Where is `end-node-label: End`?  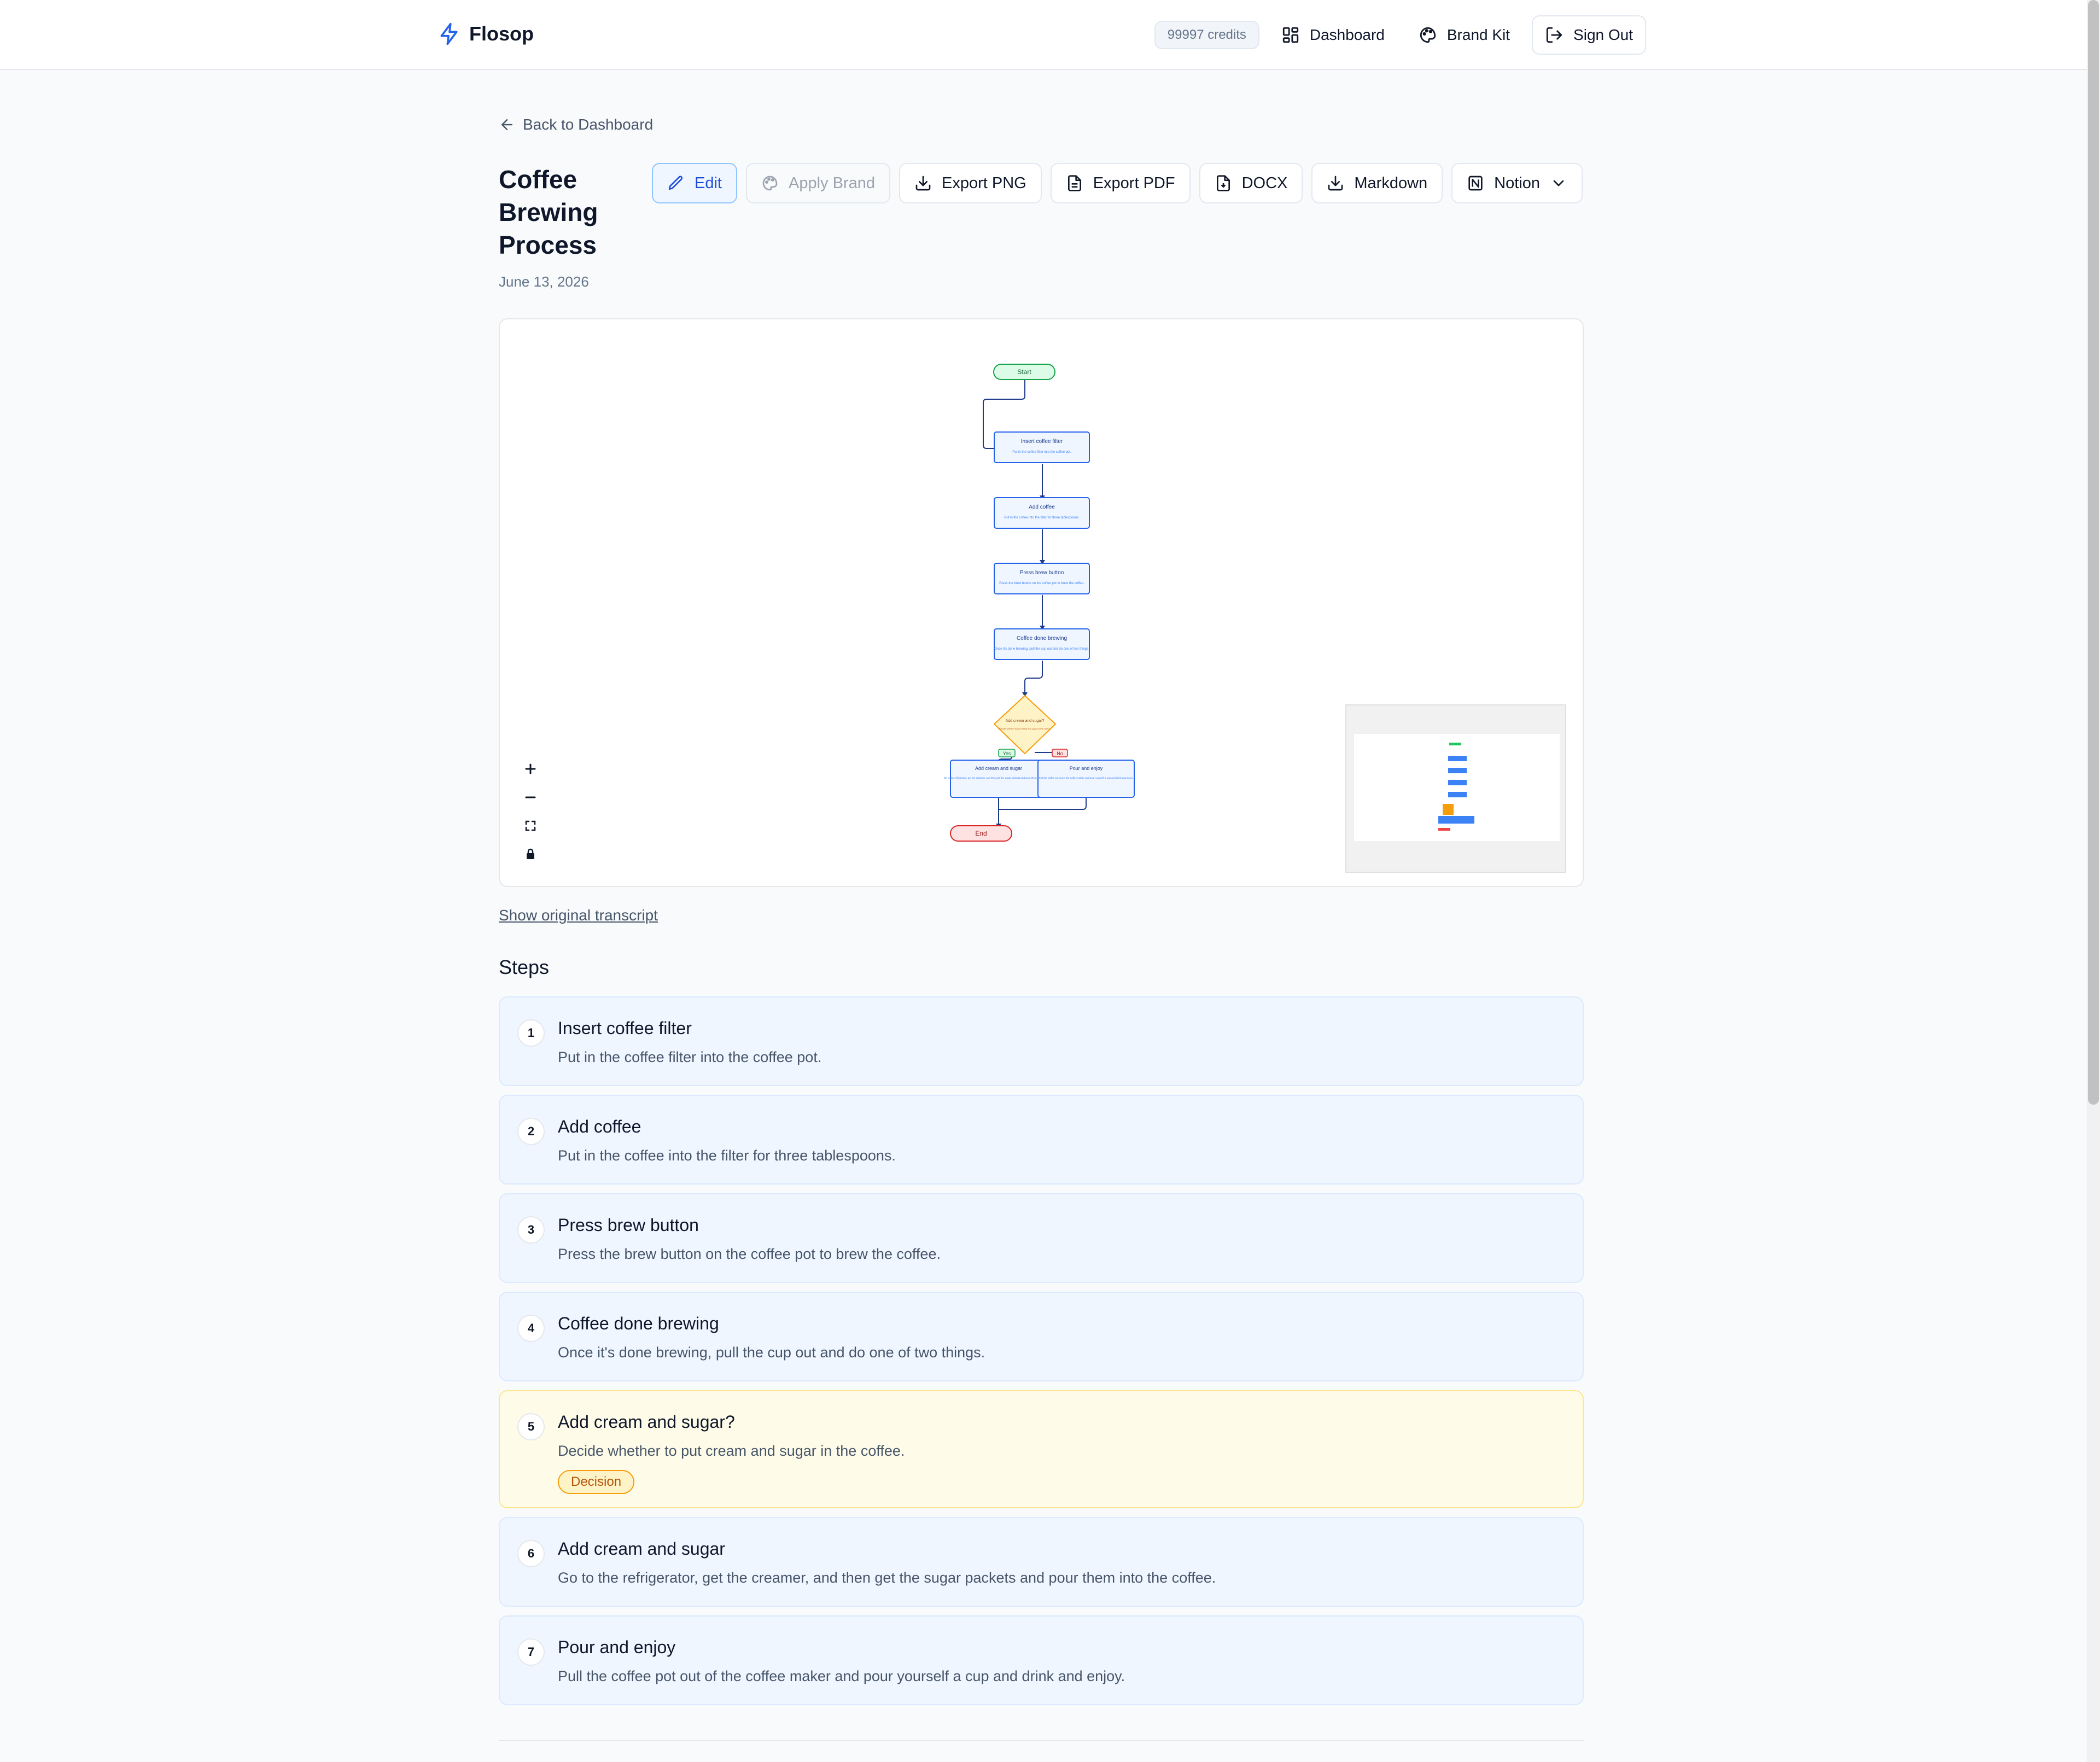
end-node-label: End is located at coordinates (981, 833).